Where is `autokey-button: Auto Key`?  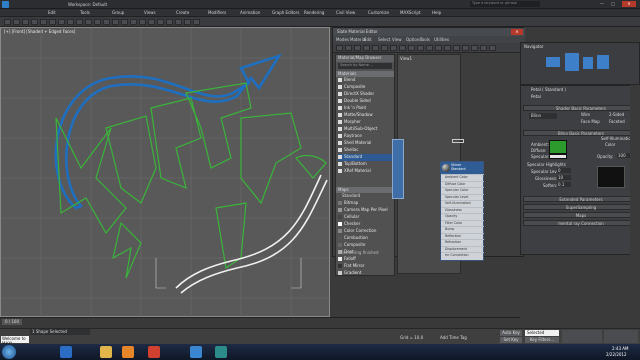
autokey-button: Auto Key is located at coordinates (511, 333).